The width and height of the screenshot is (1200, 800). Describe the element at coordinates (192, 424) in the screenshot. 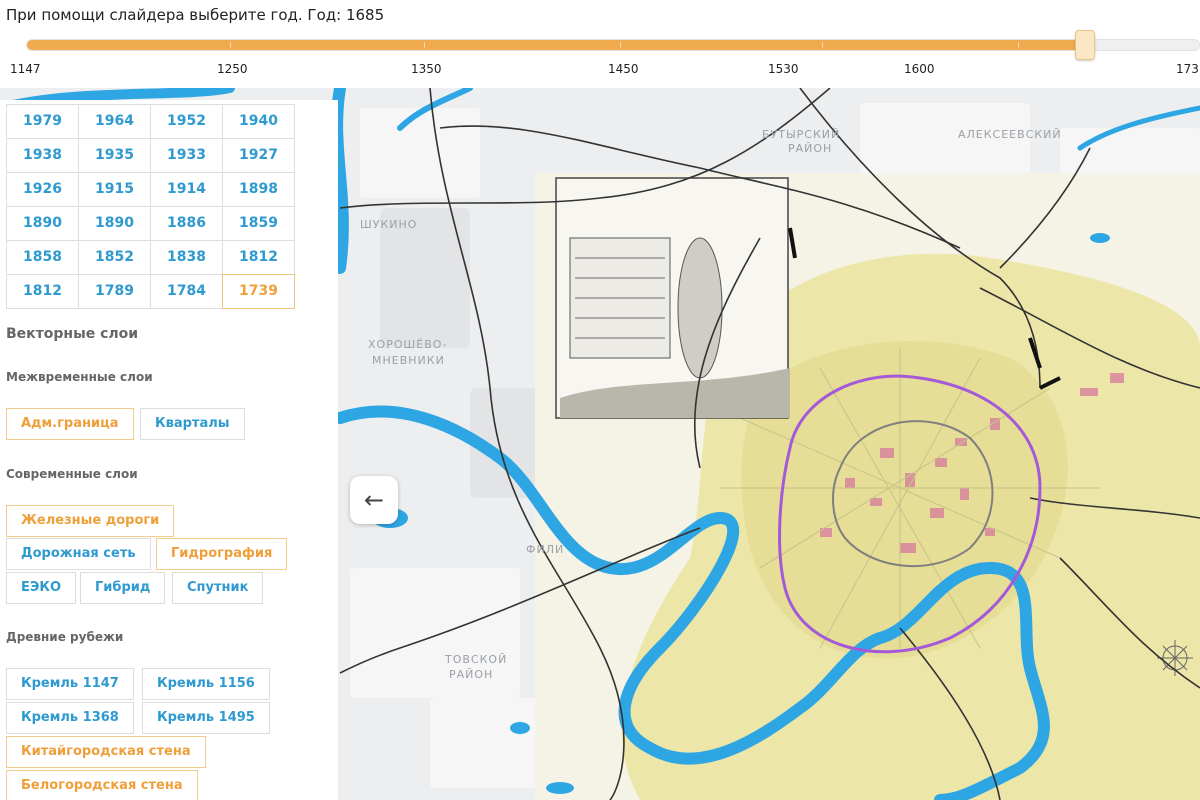

I see `layer-button-blocks: Кварталы` at that location.